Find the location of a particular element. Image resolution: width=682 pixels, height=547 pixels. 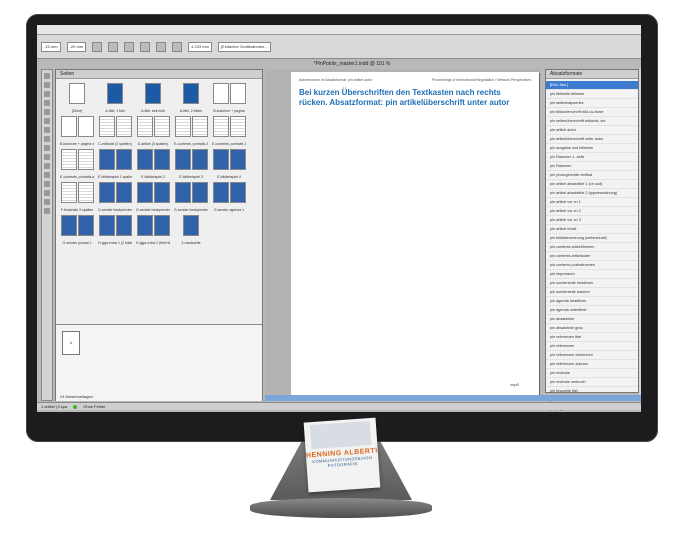

y-position-field: -20 mm is located at coordinates (76, 46).